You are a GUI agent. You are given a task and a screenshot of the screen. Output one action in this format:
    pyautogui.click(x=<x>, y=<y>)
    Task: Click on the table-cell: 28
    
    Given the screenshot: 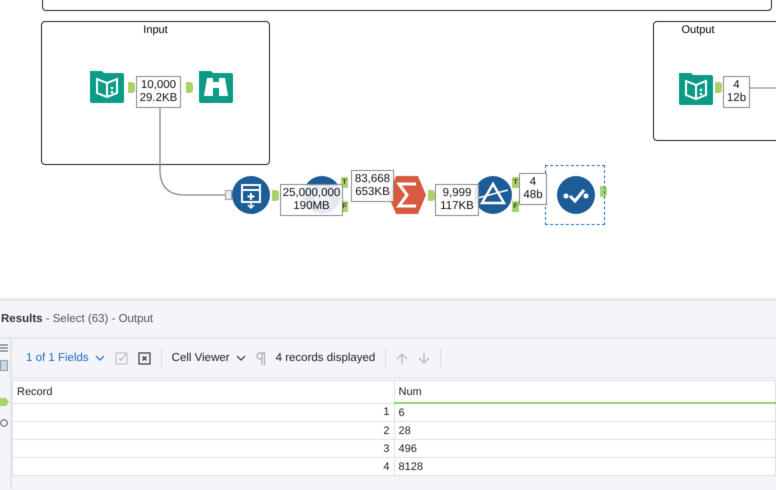 What is the action you would take?
    pyautogui.click(x=585, y=431)
    